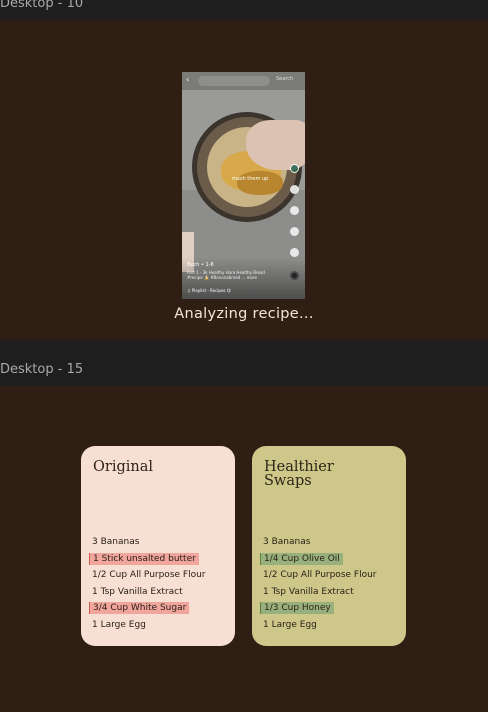  Describe the element at coordinates (330, 608) in the screenshot. I see `ingredient-item-highlighted: 1/3 Cup Honey` at that location.